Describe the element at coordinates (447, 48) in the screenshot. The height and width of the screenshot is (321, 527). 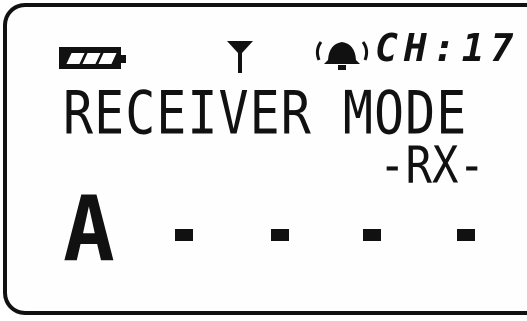
I see `channel-indicator: CH:17` at that location.